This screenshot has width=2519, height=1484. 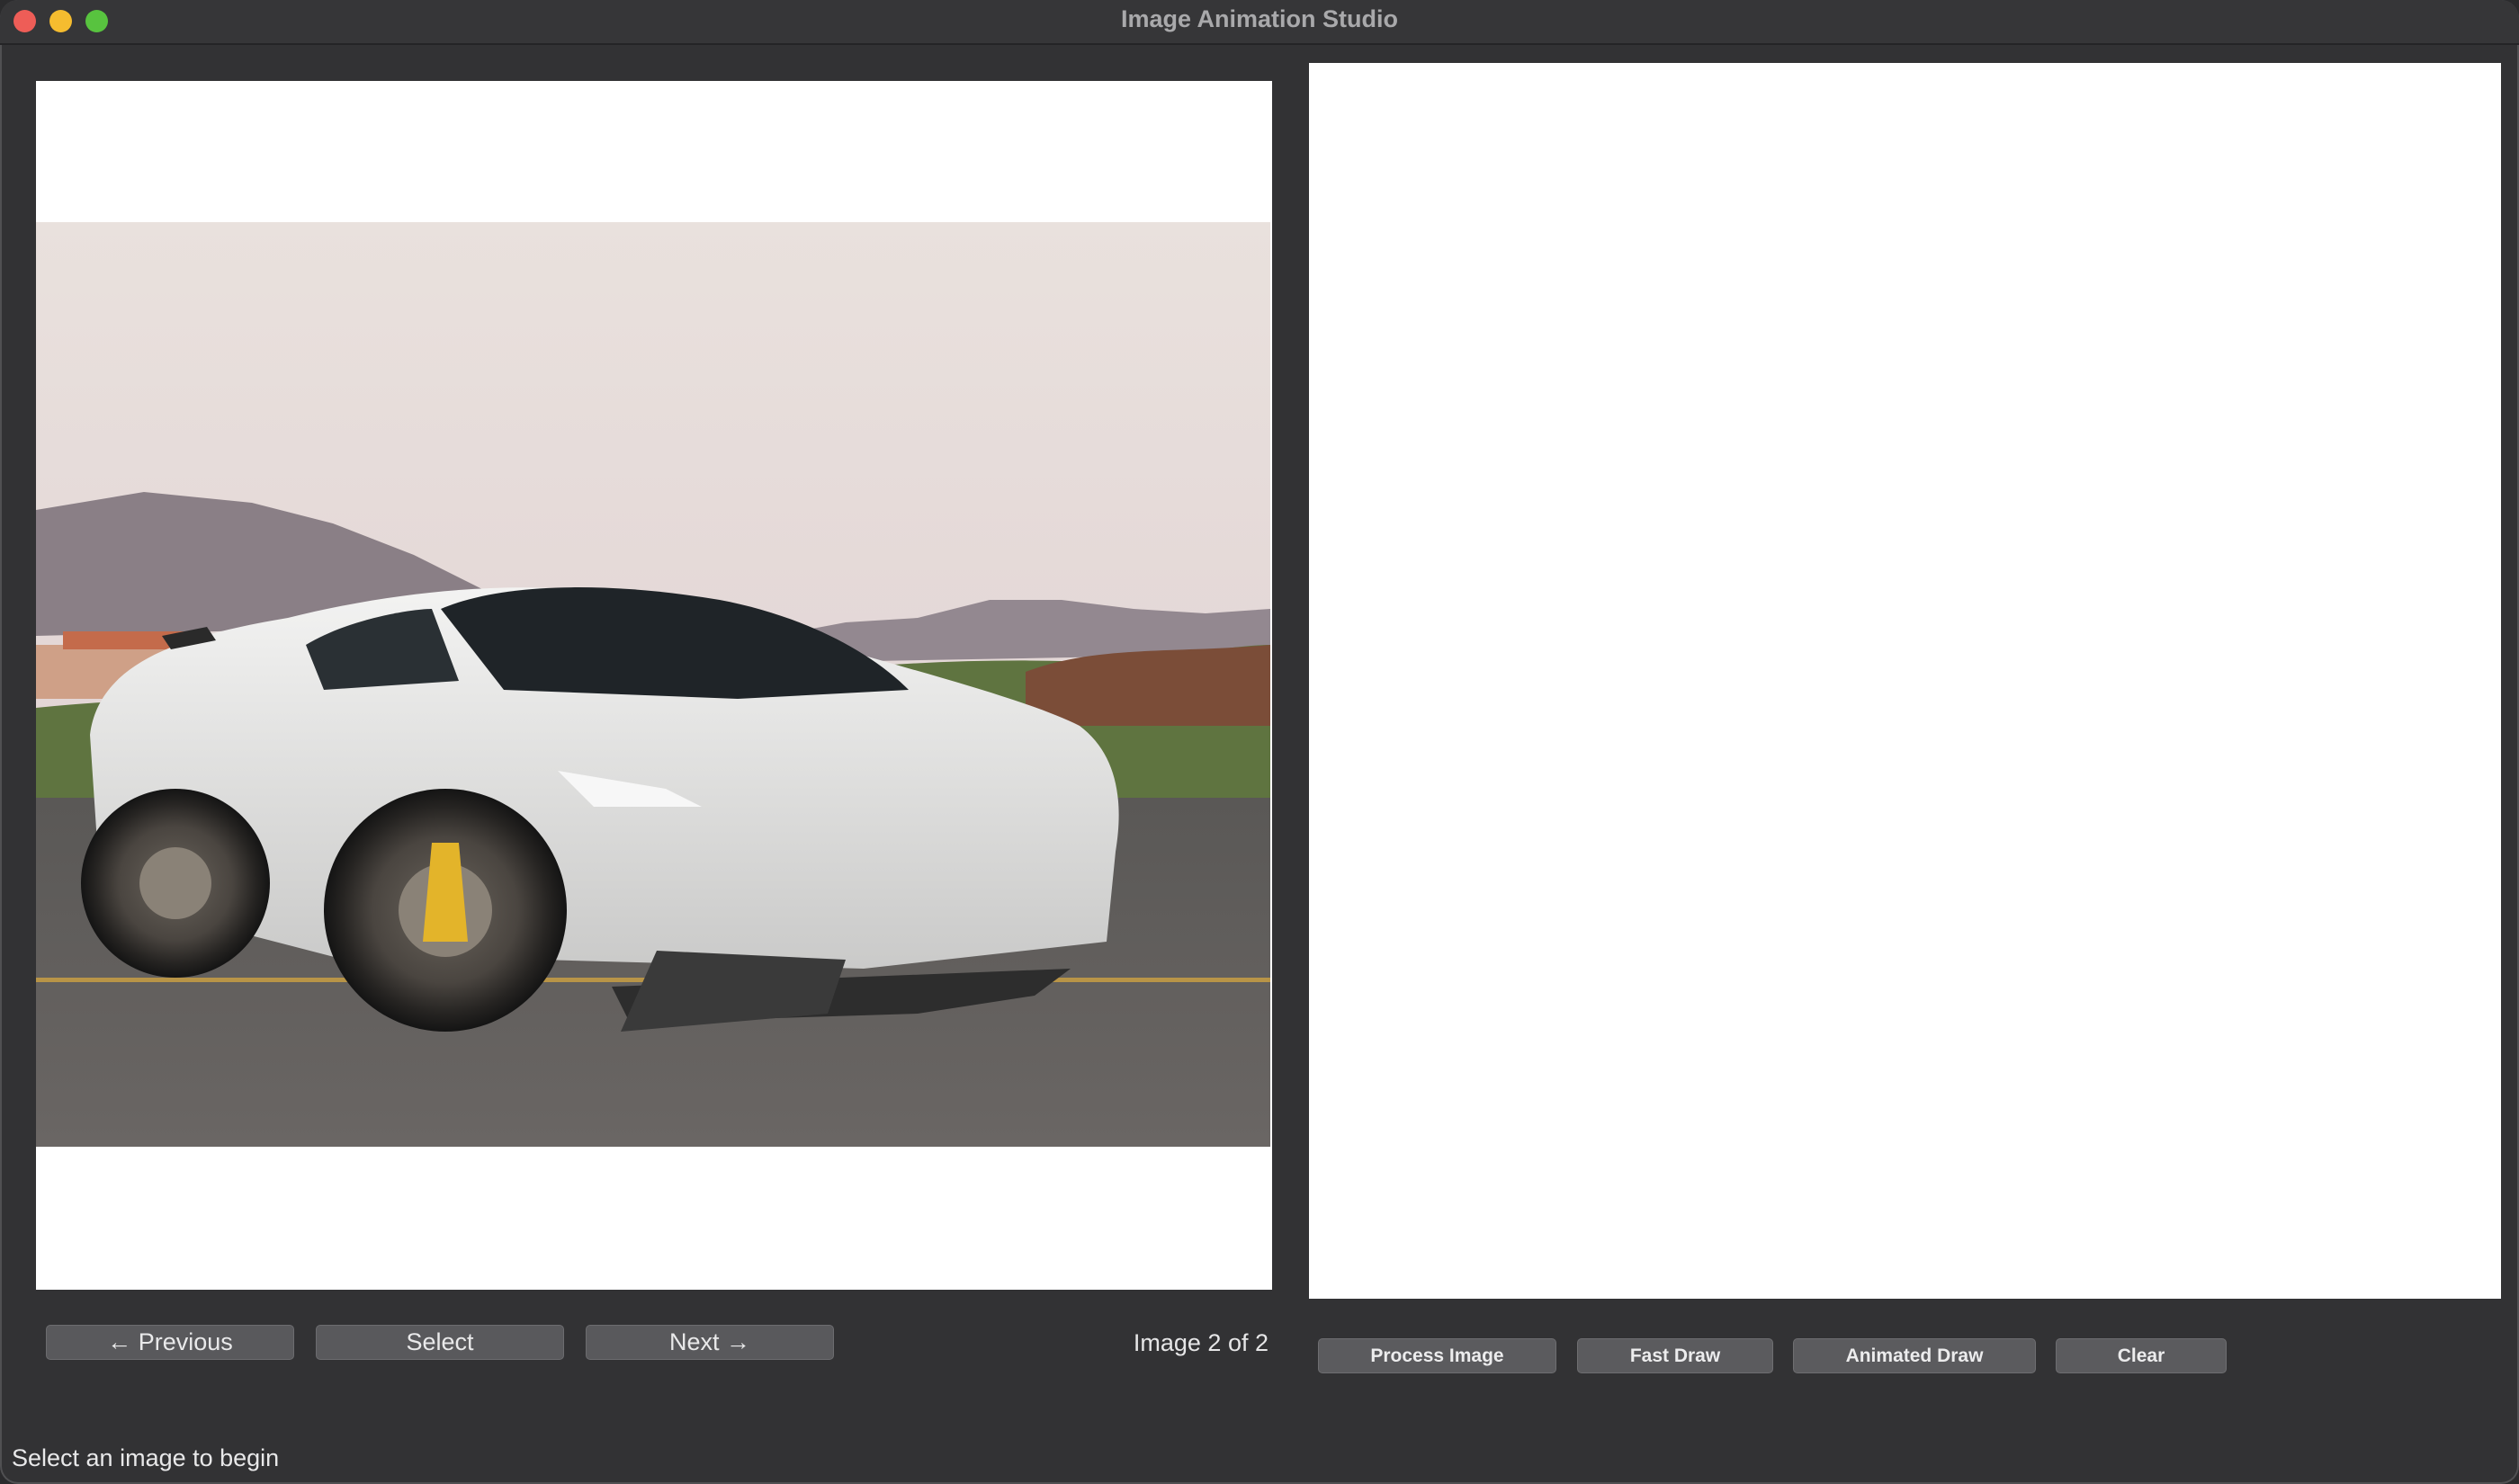 I want to click on next-button: Next →, so click(x=710, y=1342).